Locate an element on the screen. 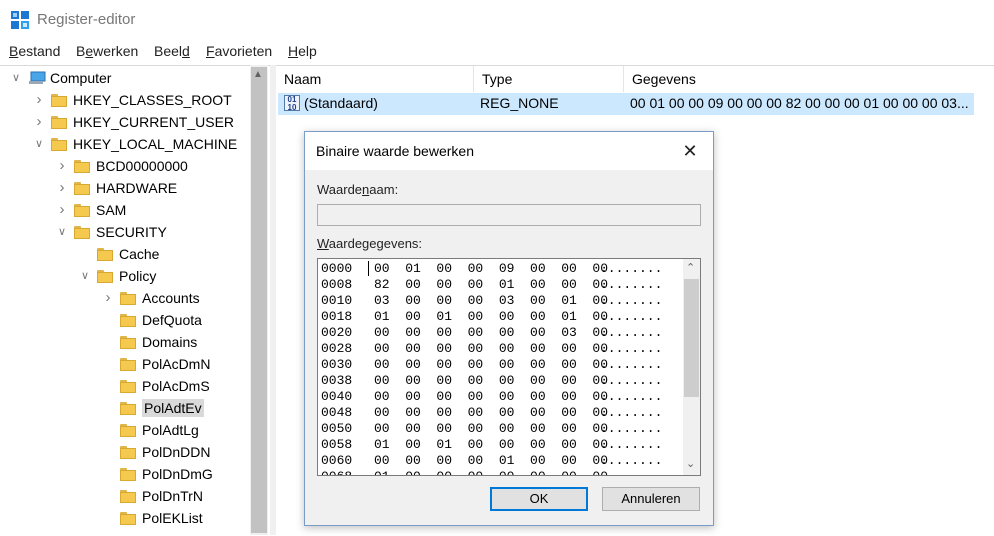  menu-bewerken-post: werken is located at coordinates (116, 51).